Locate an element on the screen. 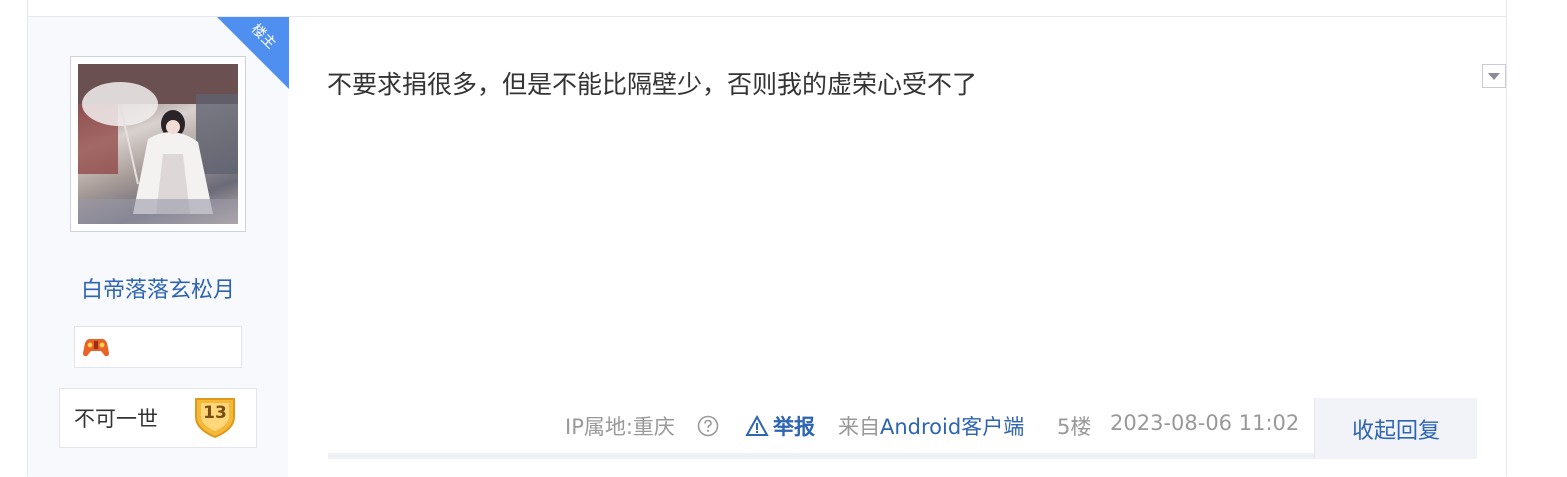 The image size is (1567, 477). fan-badge-box is located at coordinates (158, 347).